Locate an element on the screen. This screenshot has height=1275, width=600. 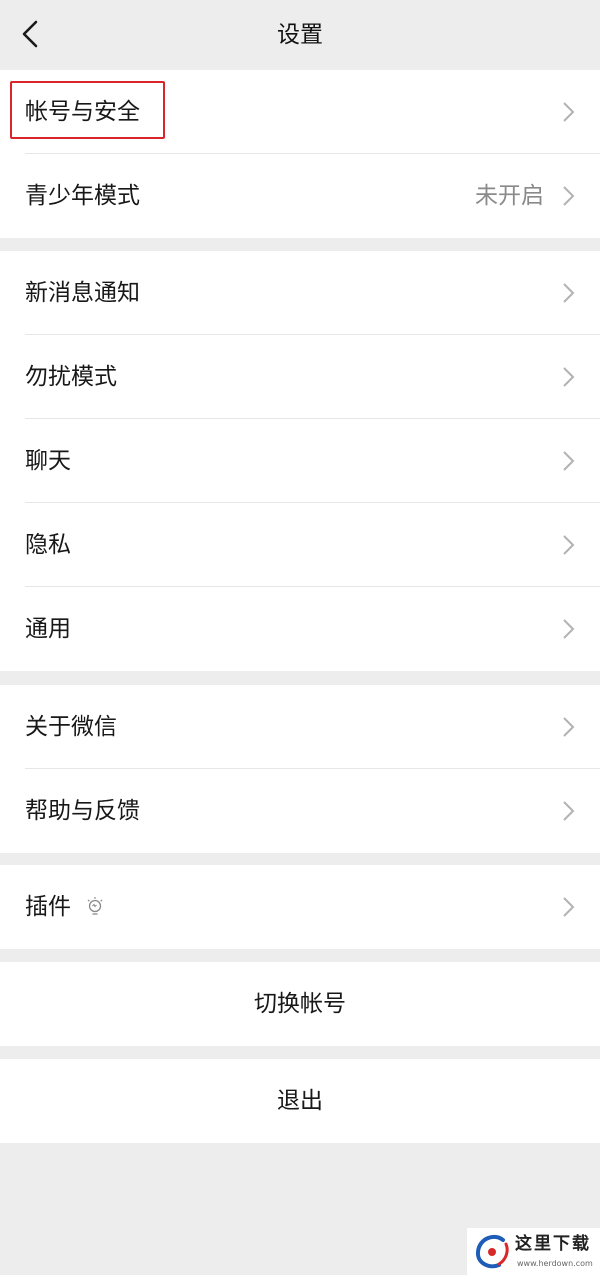
settings-item-label: 青少年模式 is located at coordinates (82, 196).